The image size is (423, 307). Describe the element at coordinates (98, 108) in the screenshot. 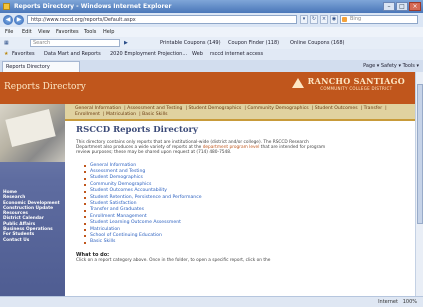

I see `topnav-link: General Information` at that location.